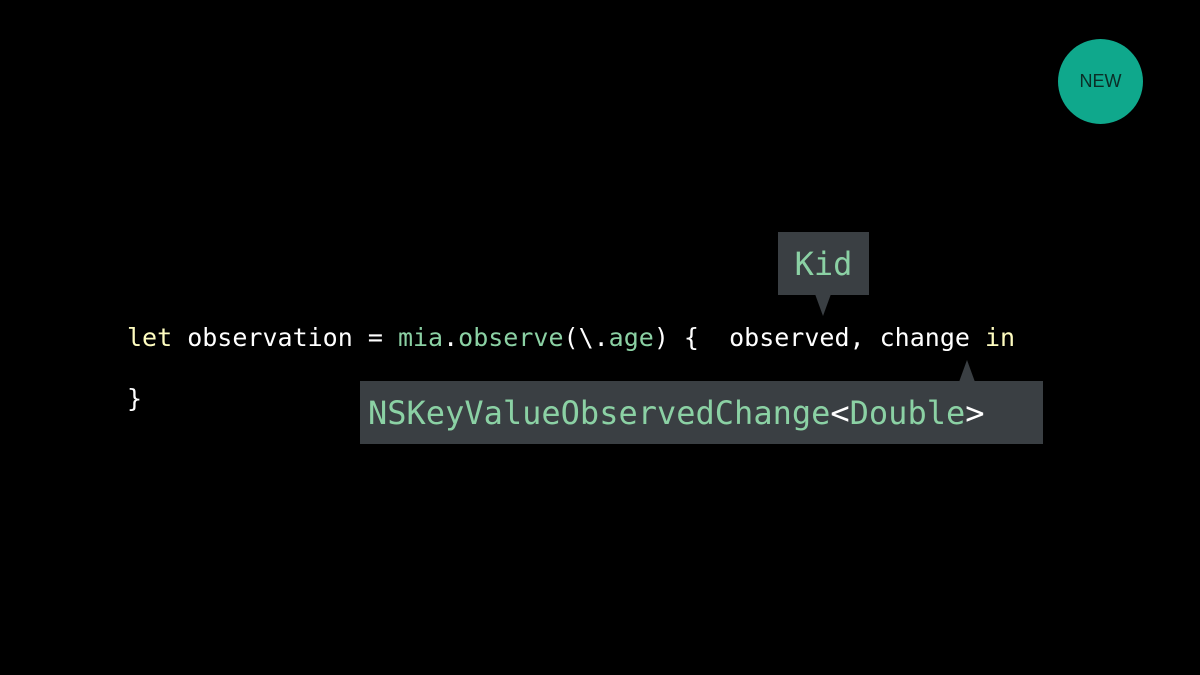 The image size is (1200, 675). What do you see at coordinates (599, 412) in the screenshot?
I see `tooltip-change-type-name: NSKeyValueObservedChange` at bounding box center [599, 412].